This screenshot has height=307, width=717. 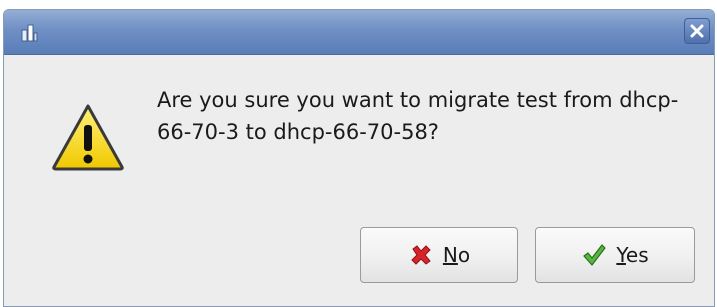 I want to click on warning-icon, so click(x=88, y=137).